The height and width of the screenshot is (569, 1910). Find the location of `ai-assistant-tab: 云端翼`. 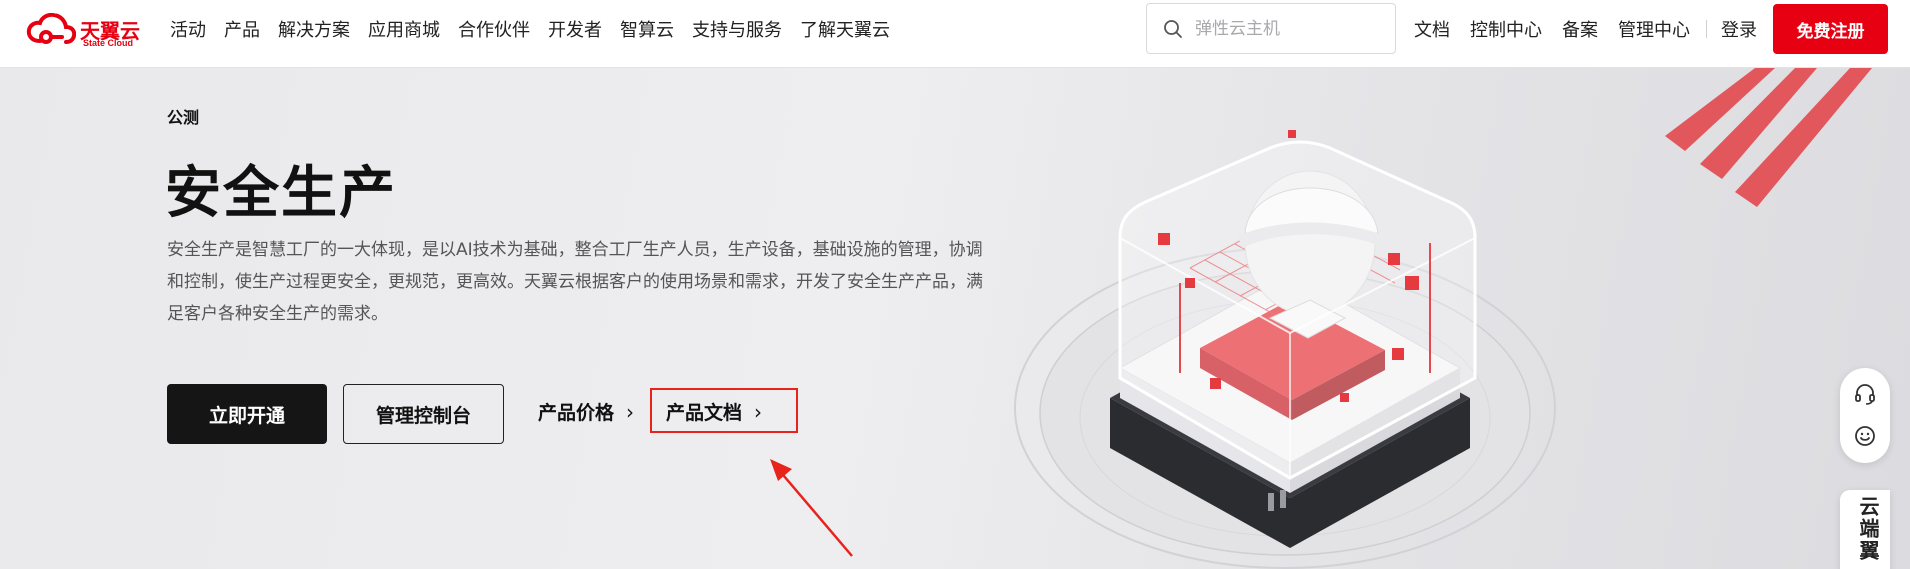

ai-assistant-tab: 云端翼 is located at coordinates (1865, 529).